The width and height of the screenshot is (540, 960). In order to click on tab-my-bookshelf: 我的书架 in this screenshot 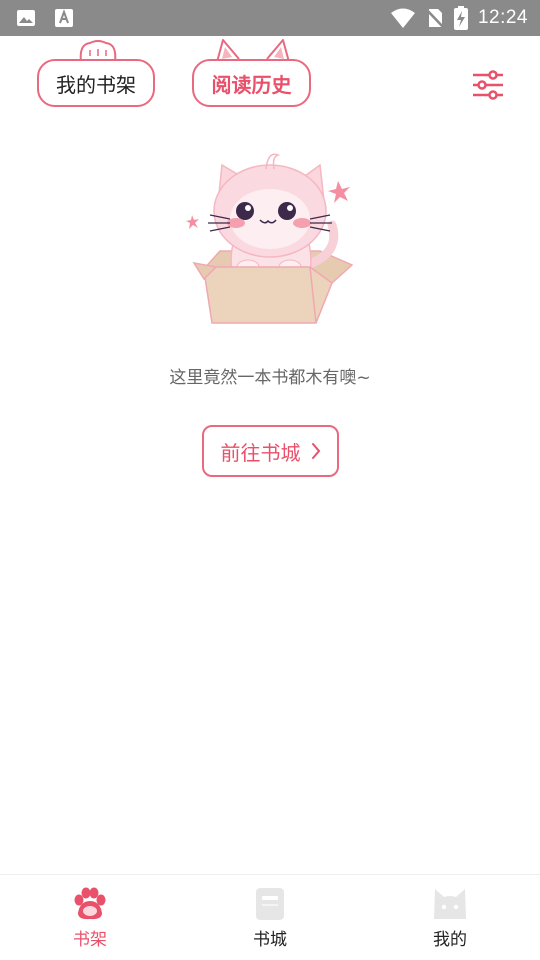, I will do `click(96, 83)`.